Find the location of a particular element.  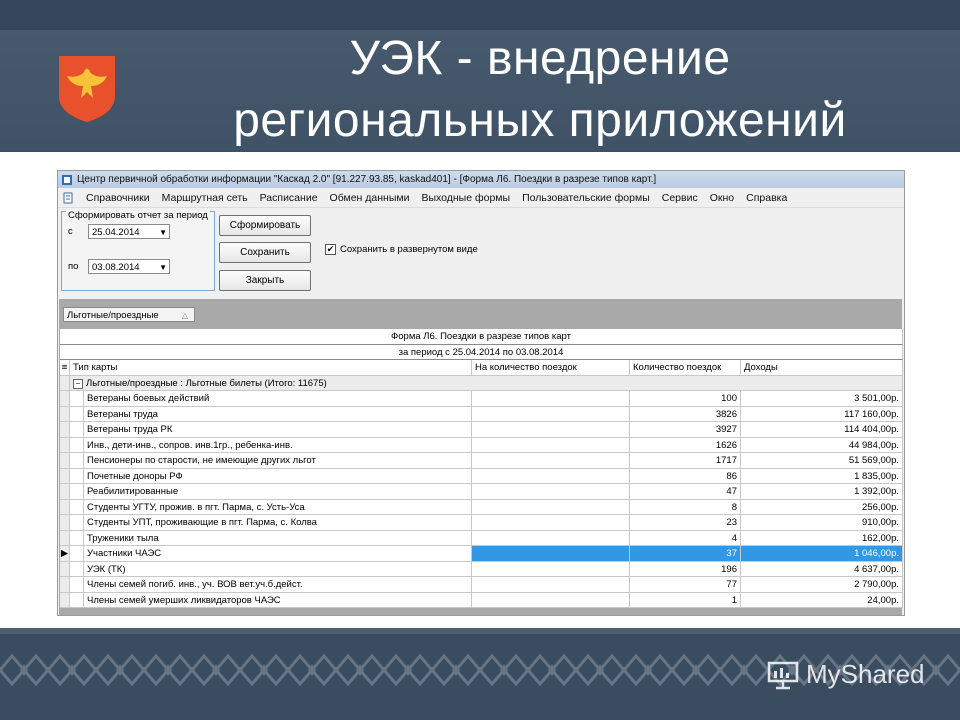

cell-trip-count: 77 is located at coordinates (685, 585).